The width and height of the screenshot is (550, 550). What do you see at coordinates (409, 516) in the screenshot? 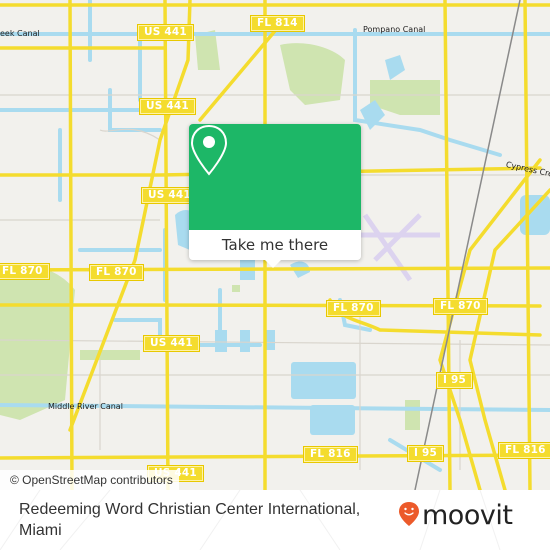
I see `moovit-pin-logo-icon` at bounding box center [409, 516].